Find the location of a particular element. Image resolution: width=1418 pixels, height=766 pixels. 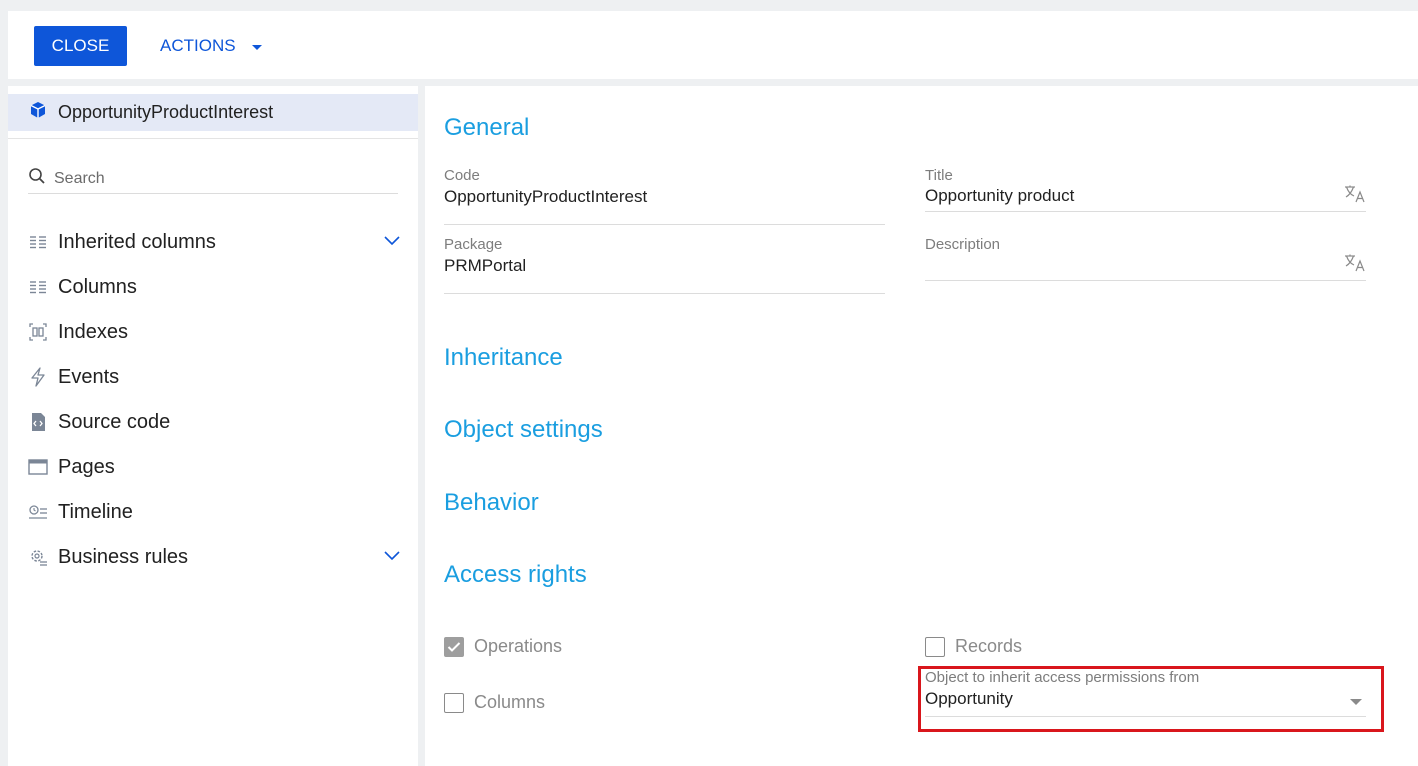

section-general: General is located at coordinates (486, 128).